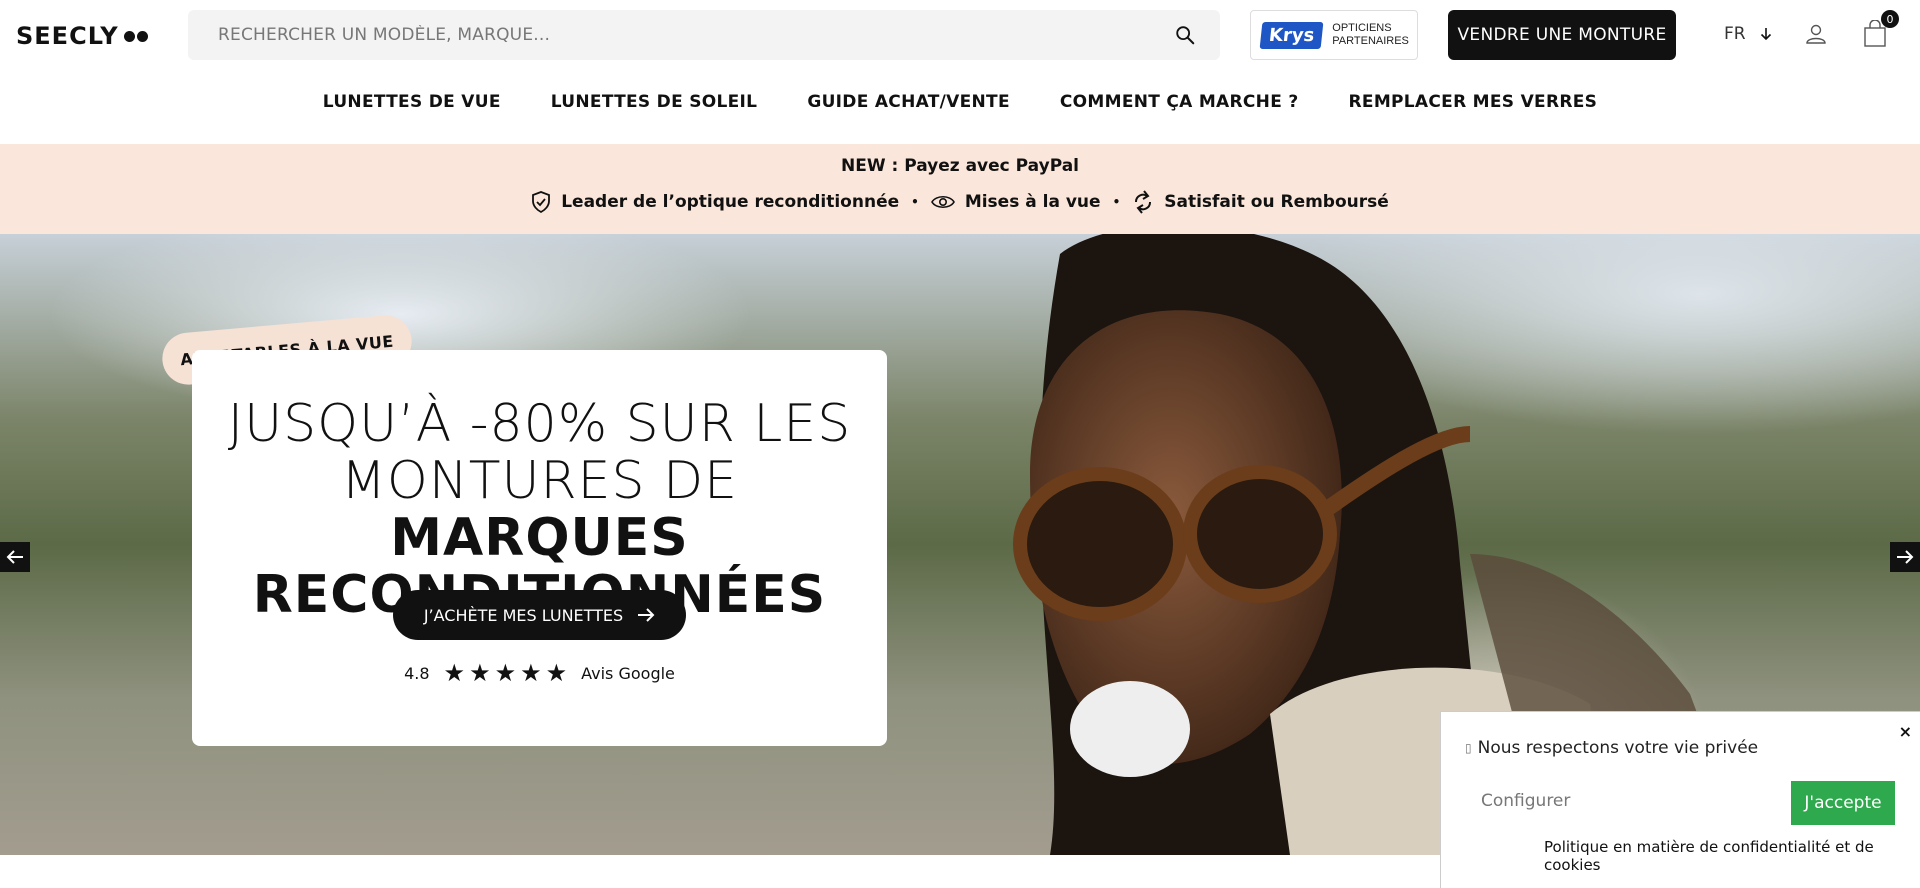  Describe the element at coordinates (67, 36) in the screenshot. I see `logo-text: SEECLY` at that location.